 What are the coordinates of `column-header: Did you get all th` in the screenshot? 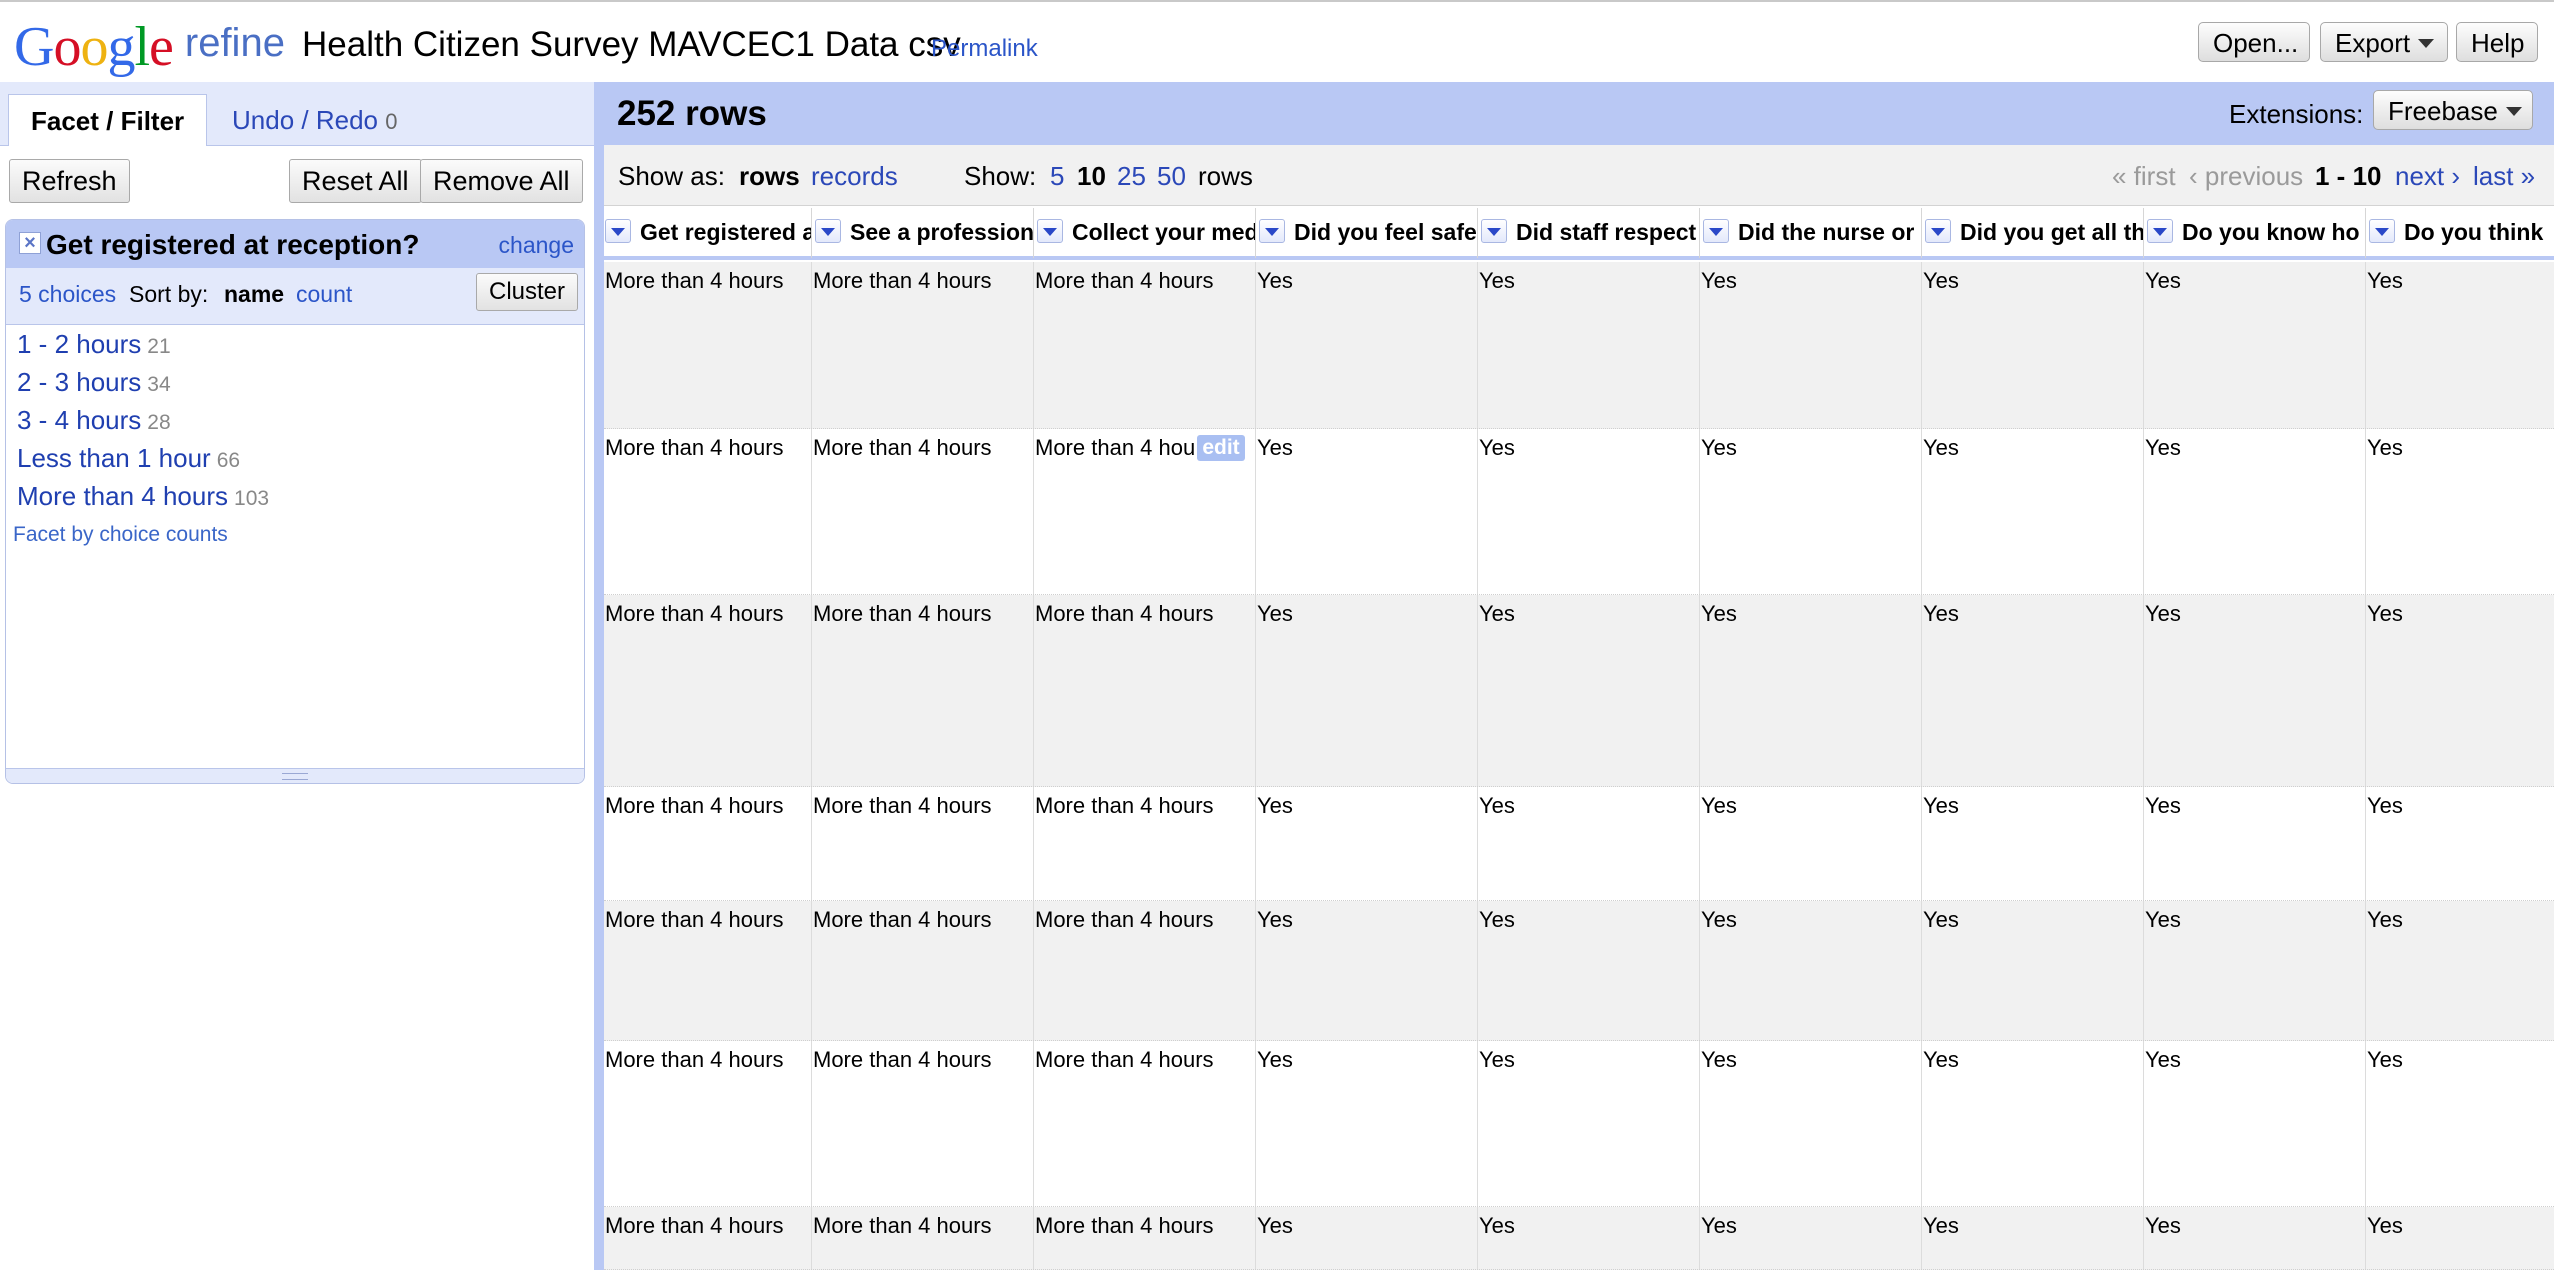 It's located at (2033, 233).